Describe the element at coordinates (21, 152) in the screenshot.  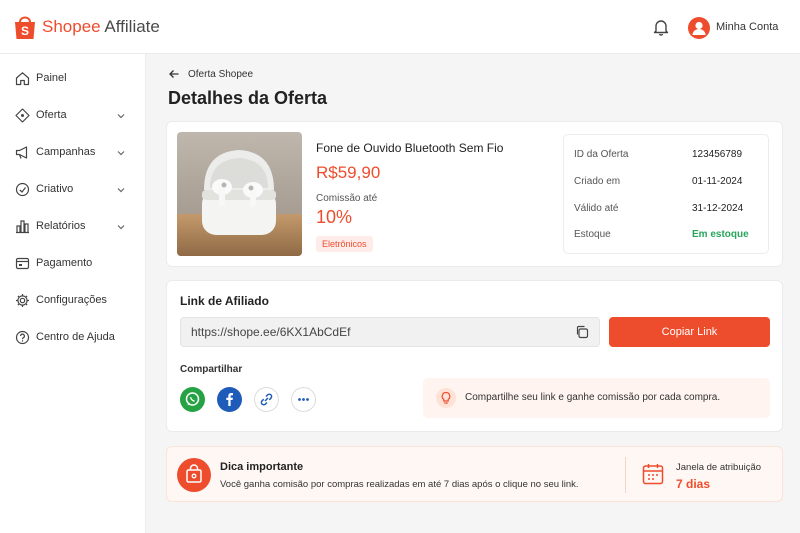
I see `megaphone-icon` at that location.